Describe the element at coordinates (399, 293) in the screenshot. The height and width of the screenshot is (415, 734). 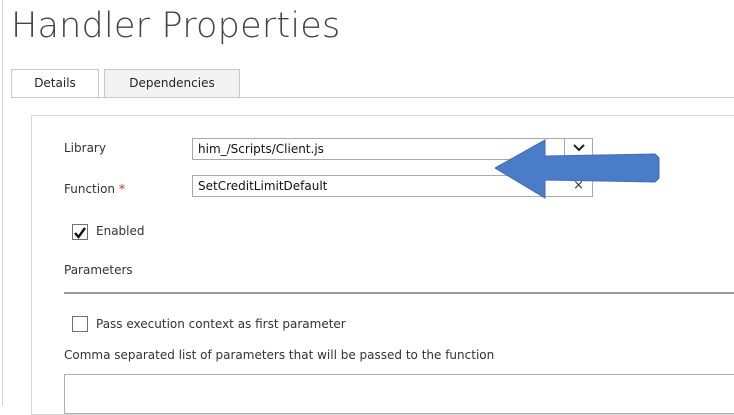
I see `parameters-divider` at that location.